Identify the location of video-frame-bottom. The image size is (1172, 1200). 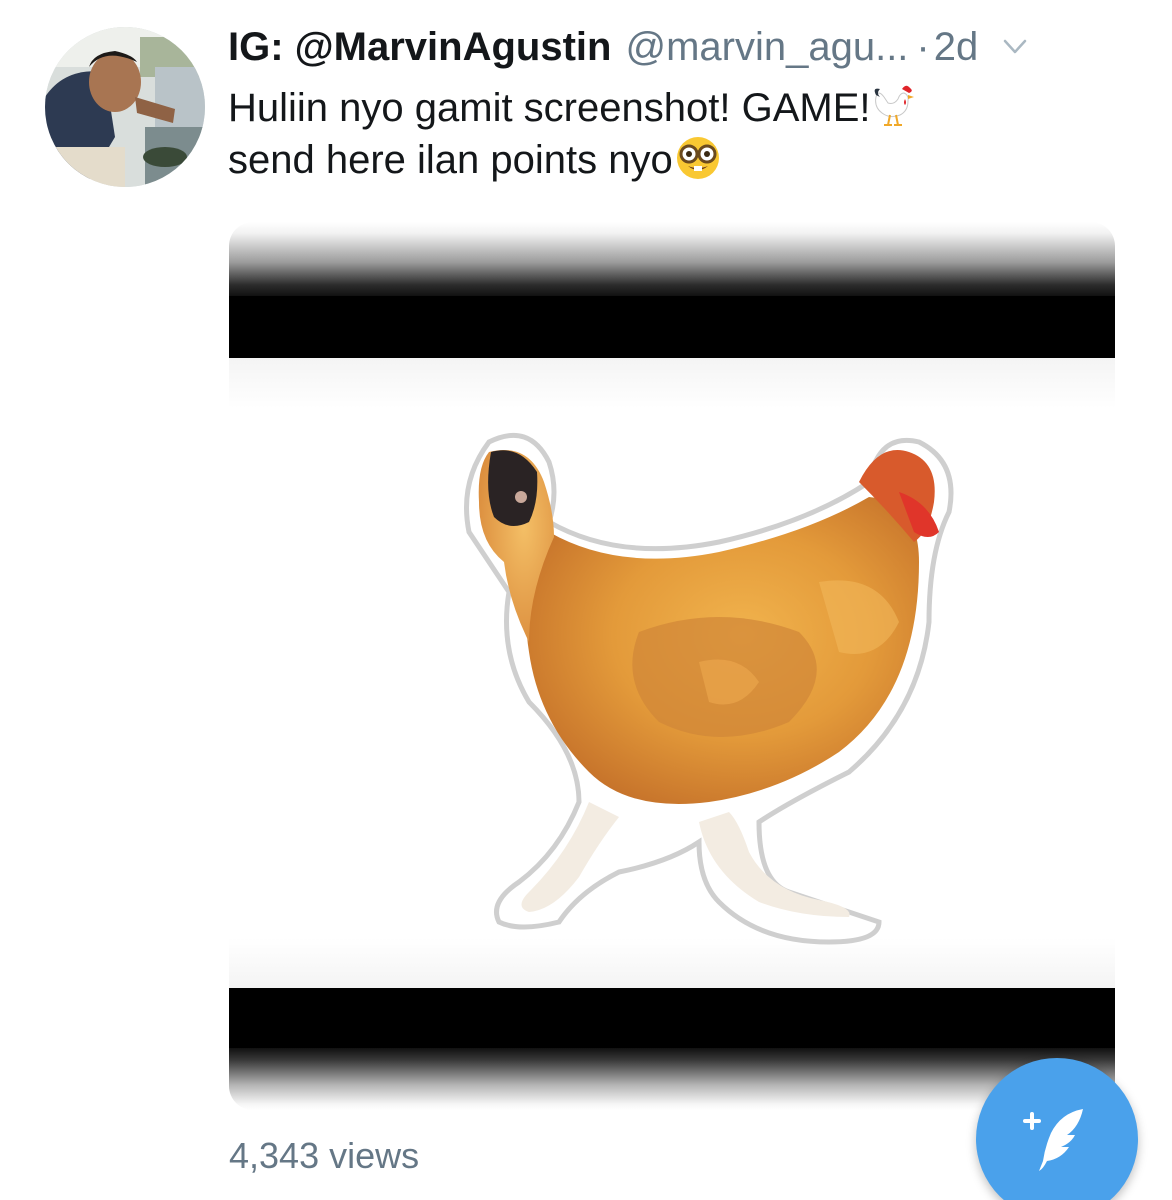
(672, 1079).